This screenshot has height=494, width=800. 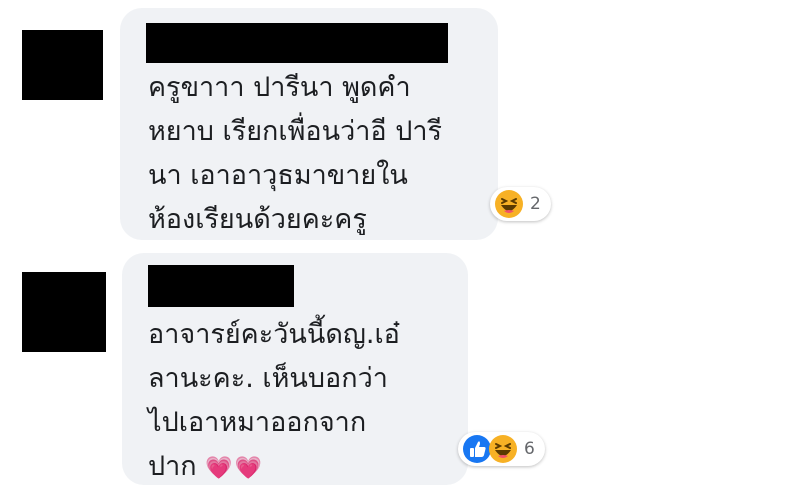 I want to click on reaction-summary: 2, so click(x=520, y=204).